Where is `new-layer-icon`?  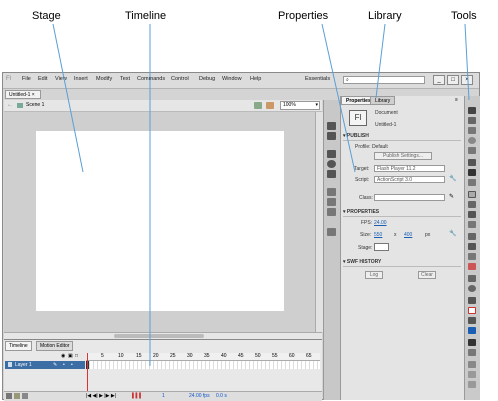
new-layer-icon is located at coordinates (9, 396).